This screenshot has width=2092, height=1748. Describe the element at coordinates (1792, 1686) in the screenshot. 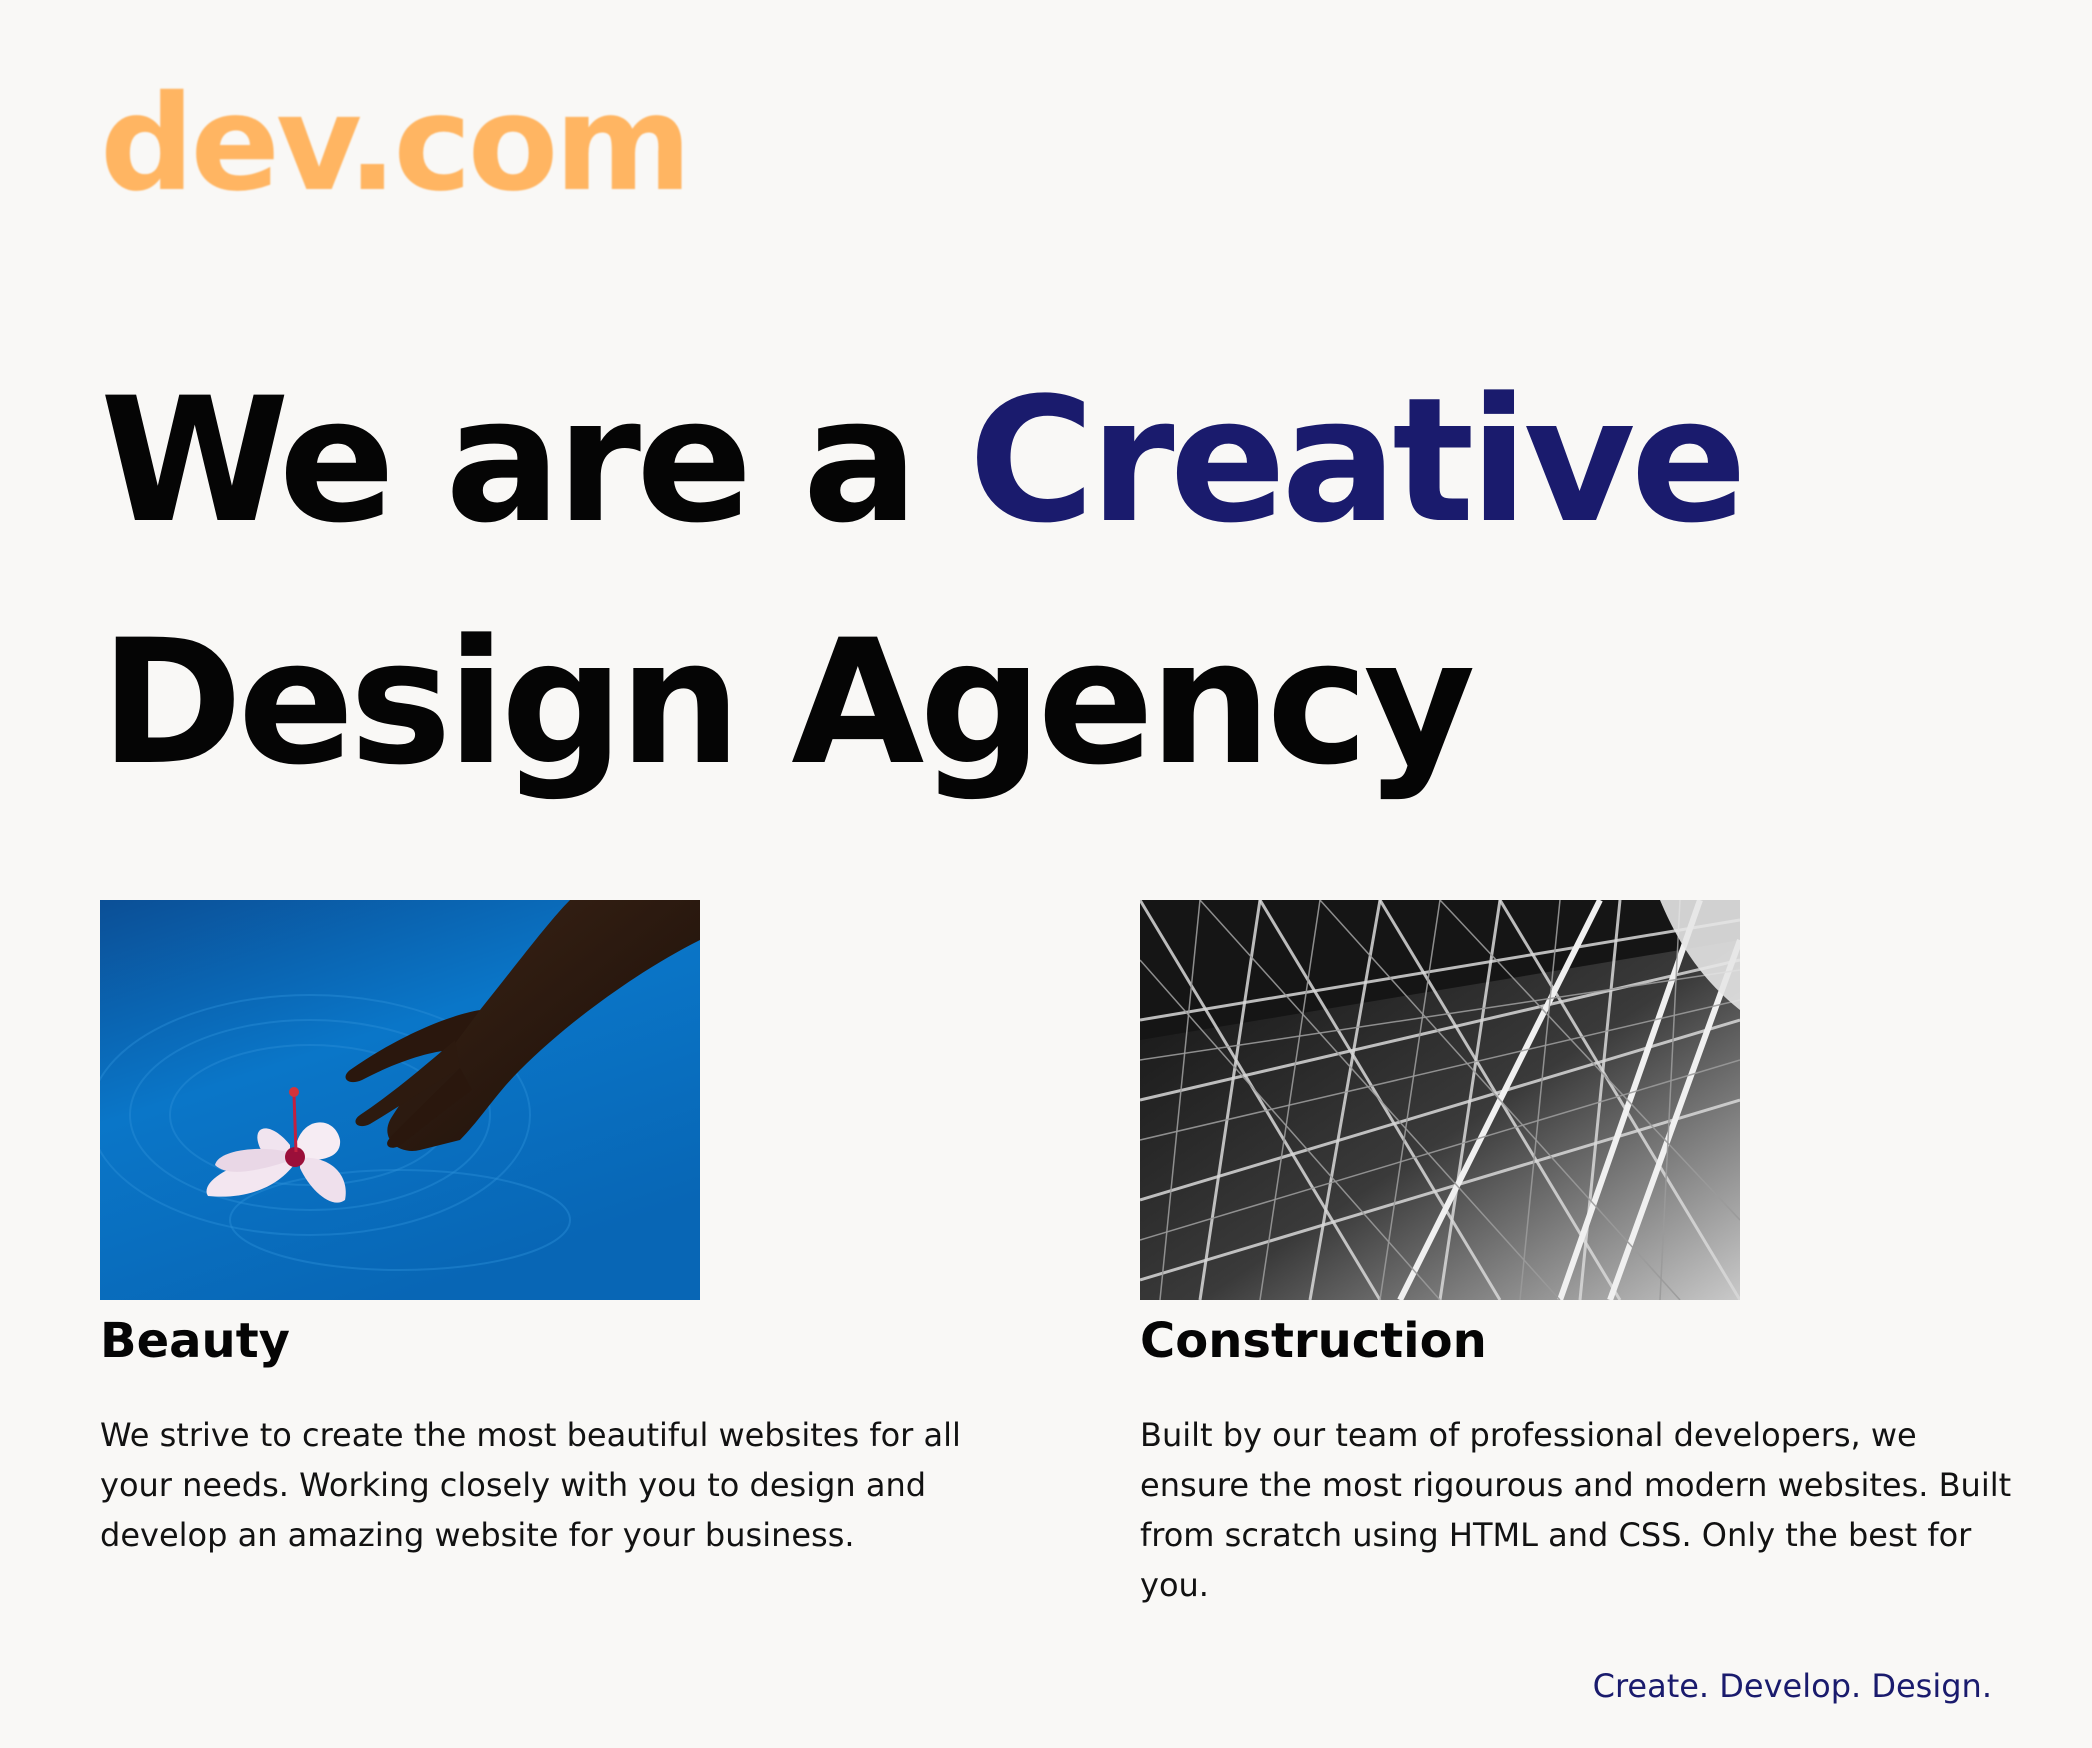

I see `footer-tagline: Create. Develop. Design.` at that location.